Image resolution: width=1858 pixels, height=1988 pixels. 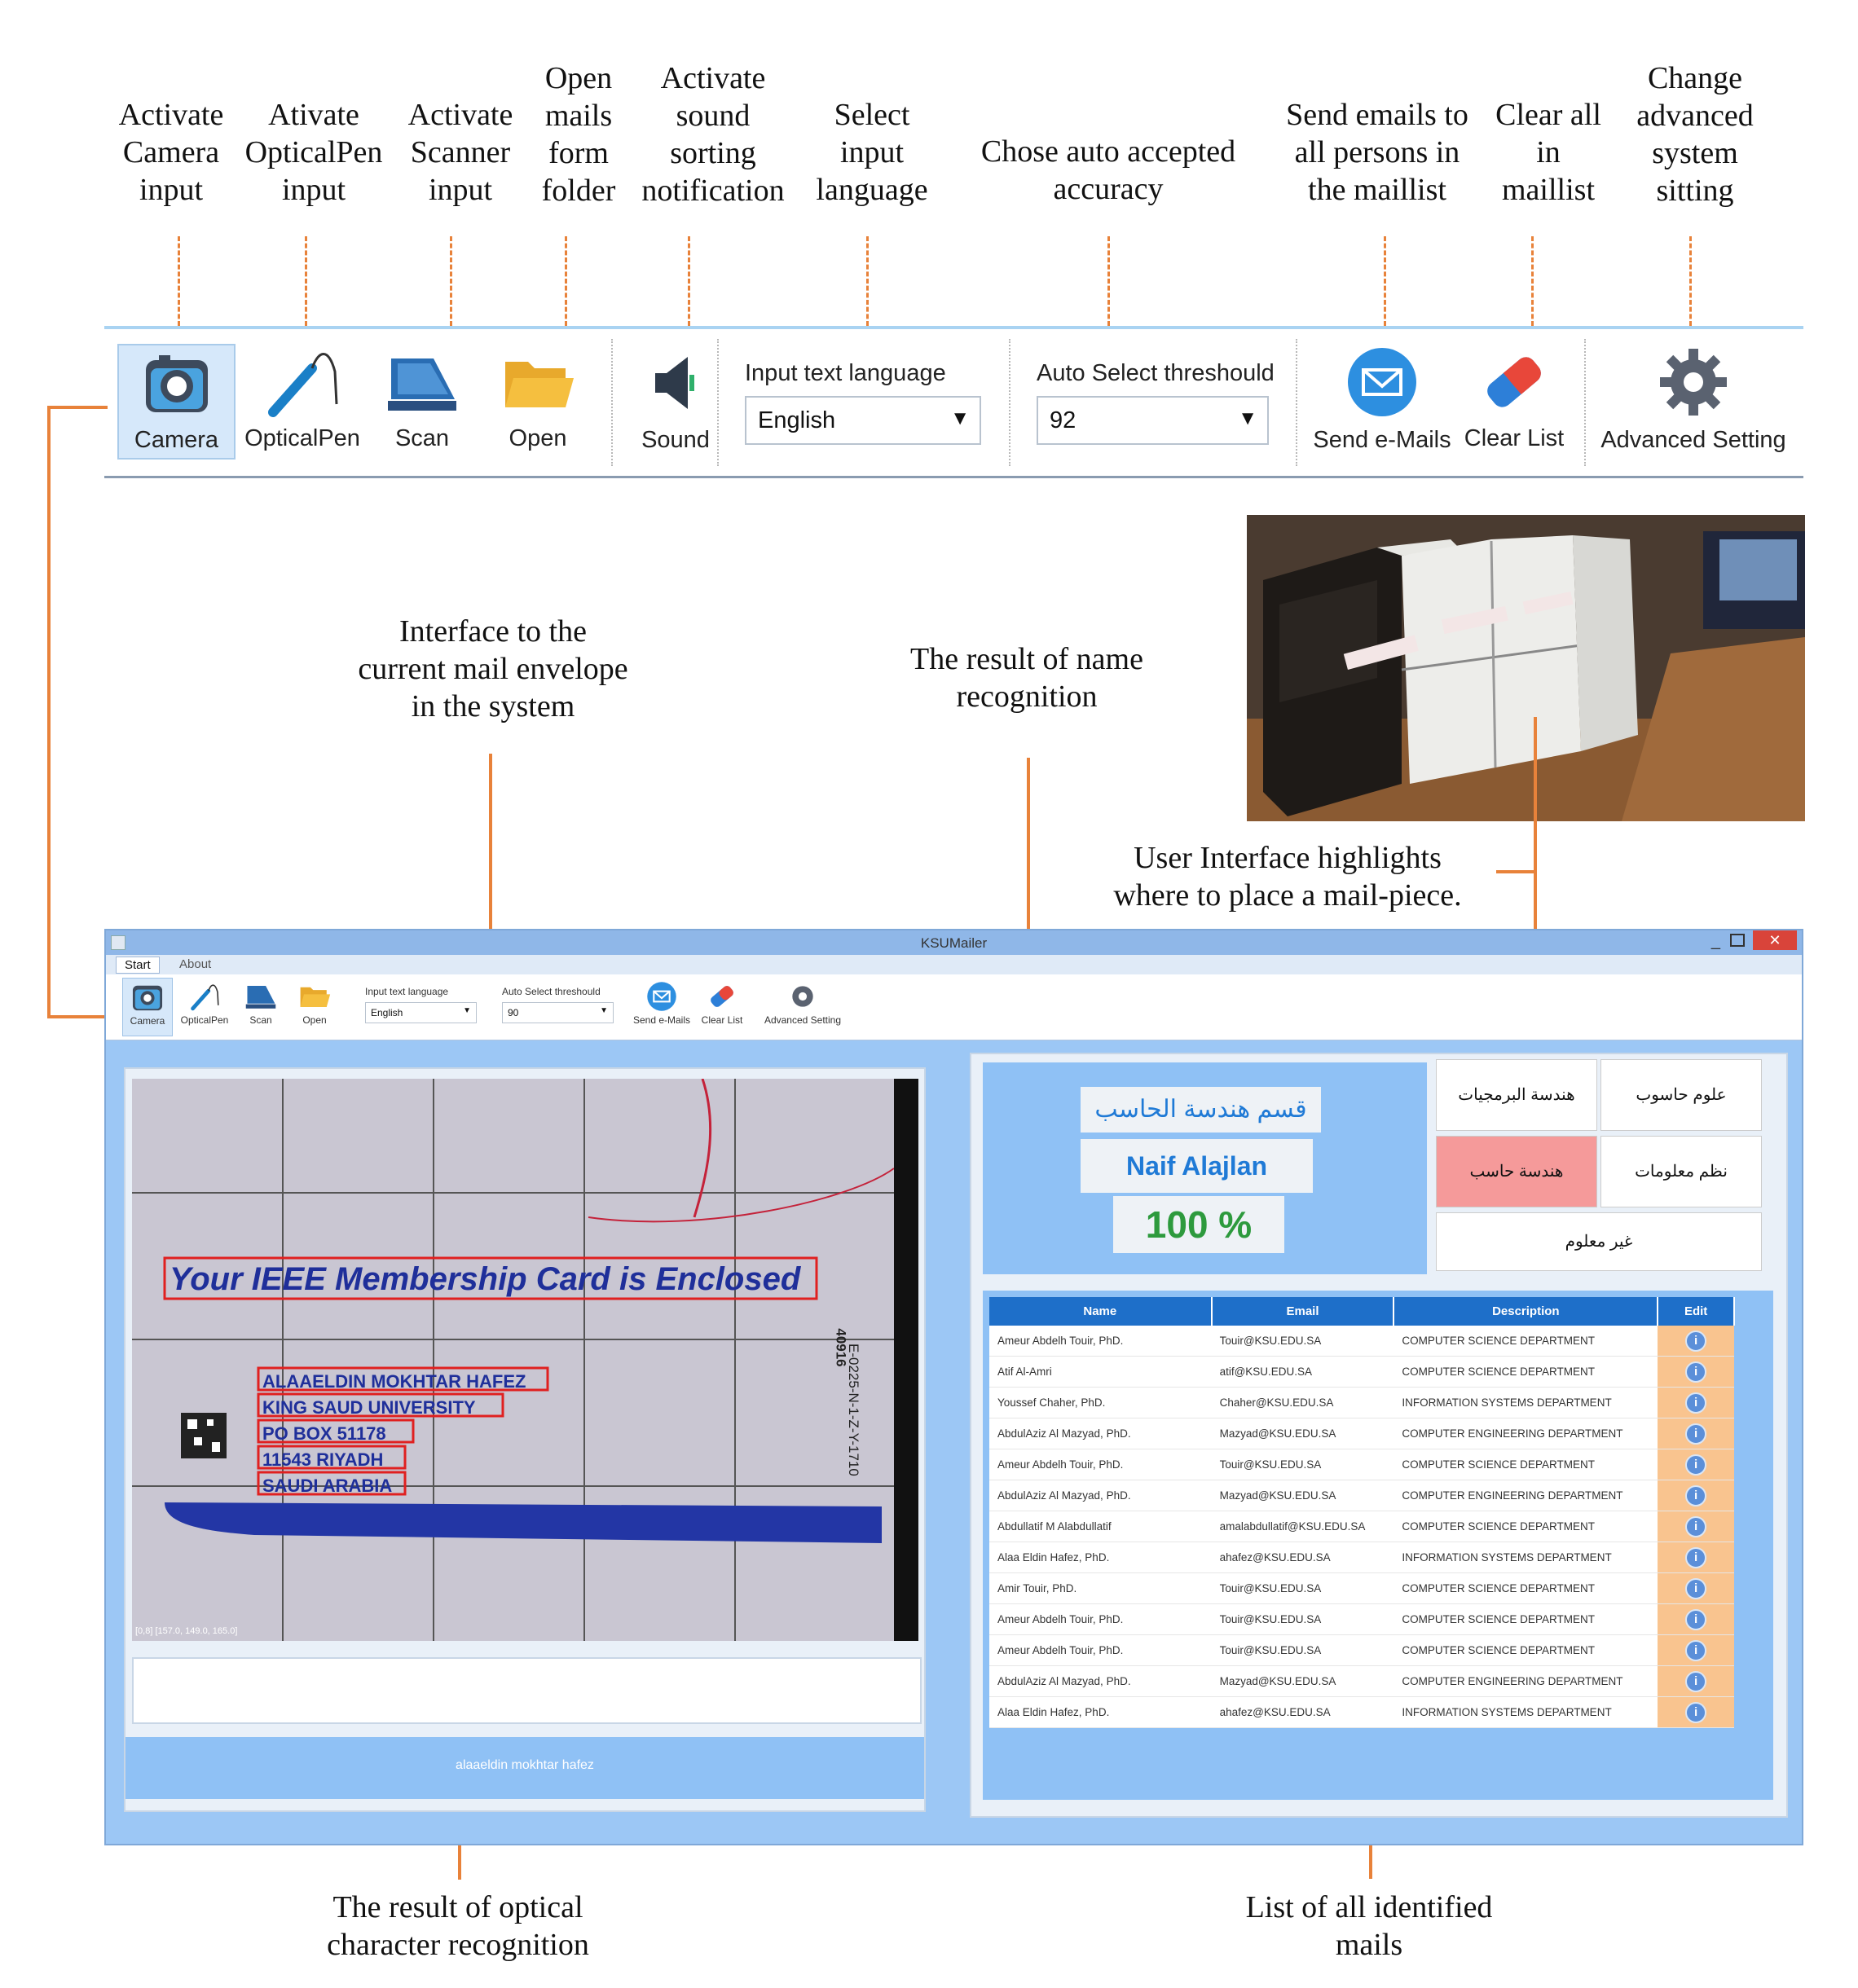 I want to click on open-button: Open, so click(x=538, y=402).